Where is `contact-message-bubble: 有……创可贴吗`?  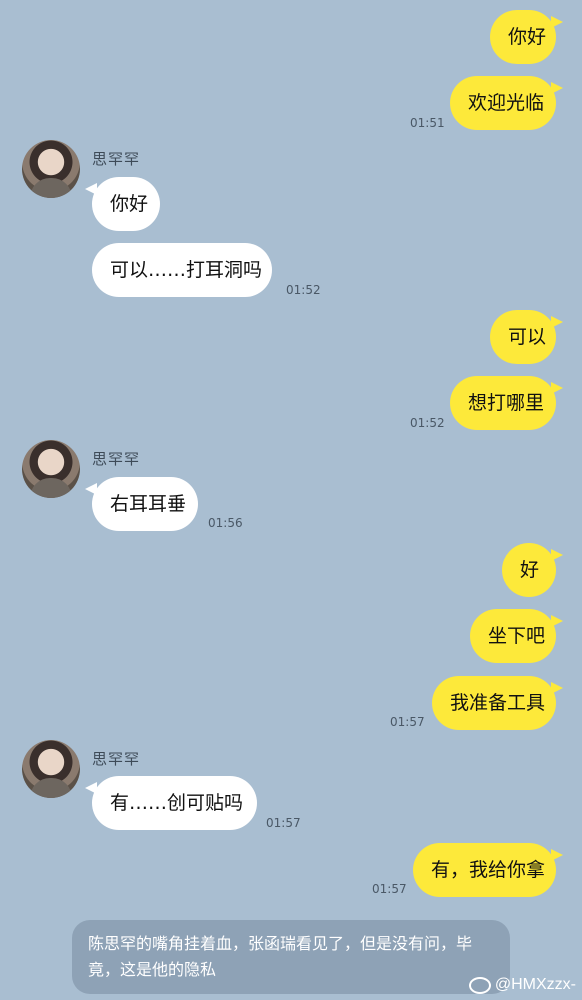
contact-message-bubble: 有……创可贴吗 is located at coordinates (171, 803).